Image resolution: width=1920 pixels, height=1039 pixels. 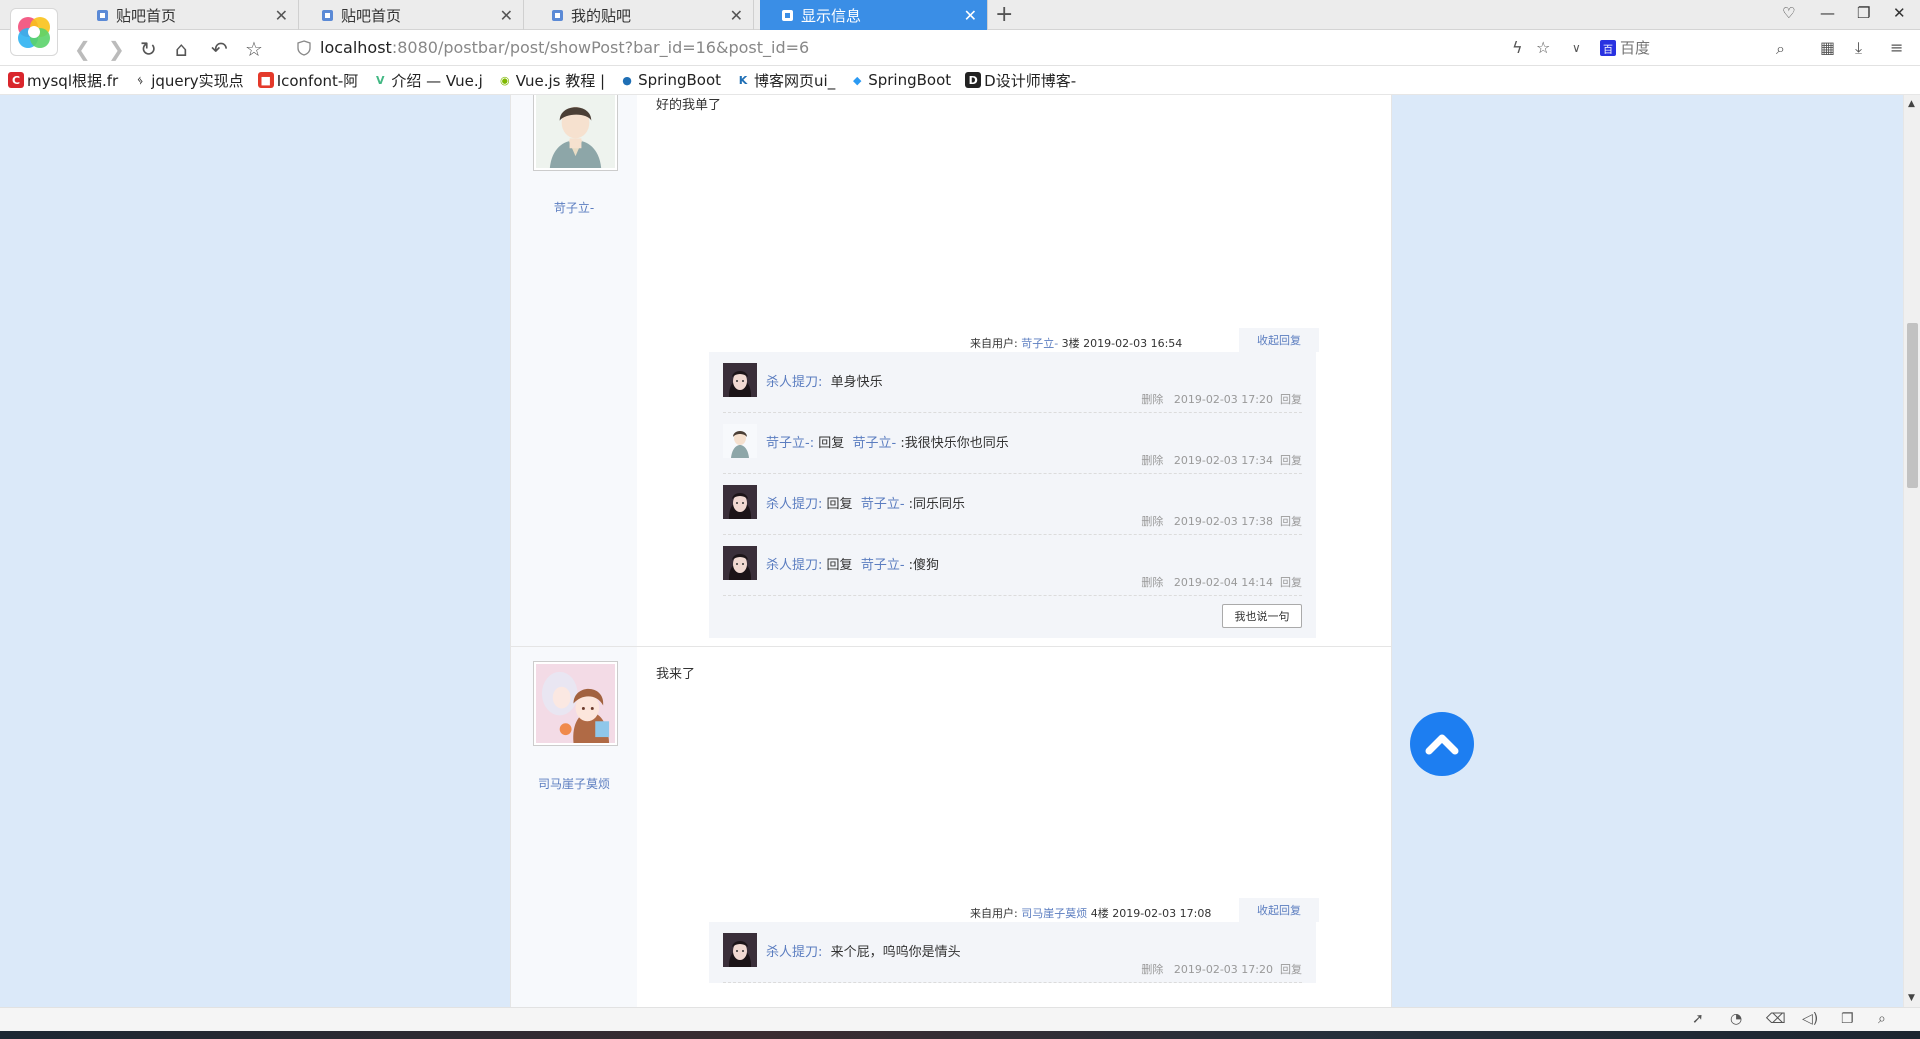 I want to click on new-tab-icon: +, so click(x=1004, y=14).